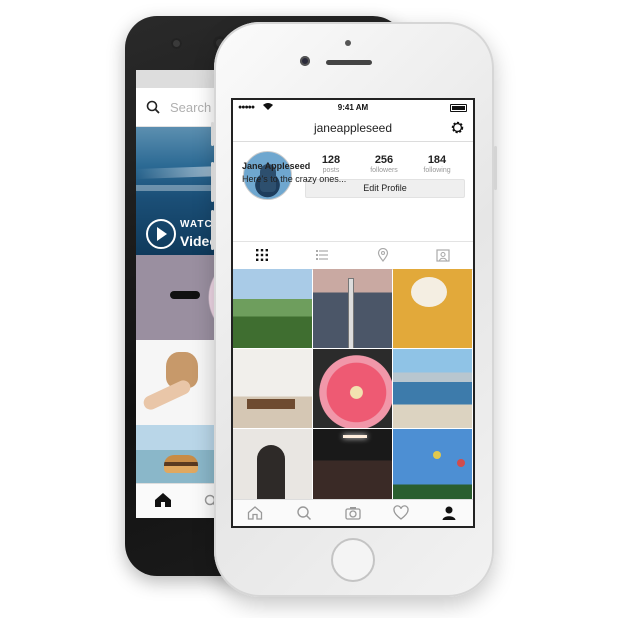 This screenshot has height=618, width=618. I want to click on battery-icon, so click(458, 108).